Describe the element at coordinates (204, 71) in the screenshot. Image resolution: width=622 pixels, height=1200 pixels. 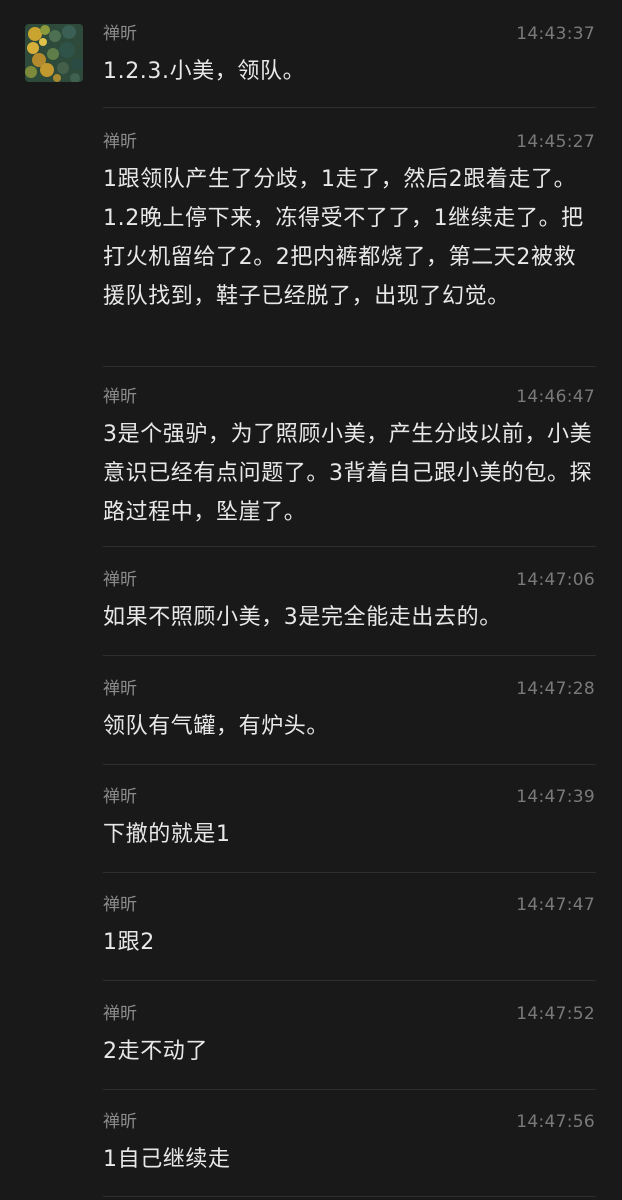
I see `message-text: 1.2.3.小美，领队。` at that location.